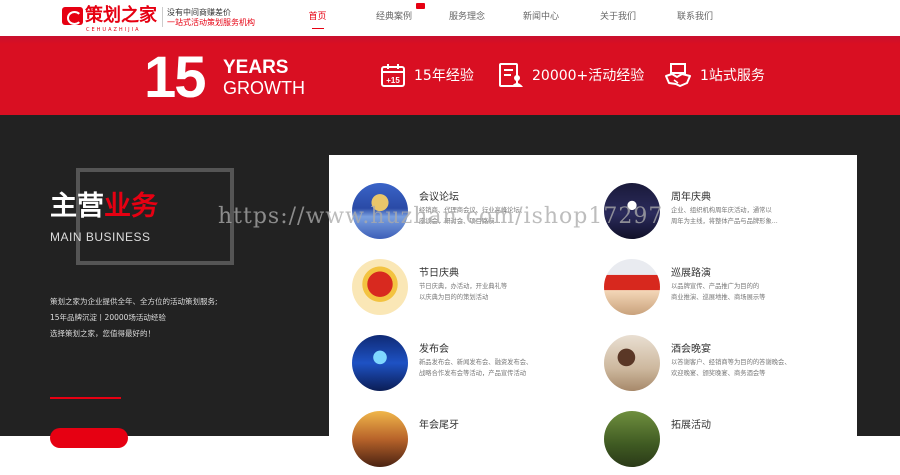 The height and width of the screenshot is (475, 900). What do you see at coordinates (691, 425) in the screenshot?
I see `service-title: 拓展活动` at bounding box center [691, 425].